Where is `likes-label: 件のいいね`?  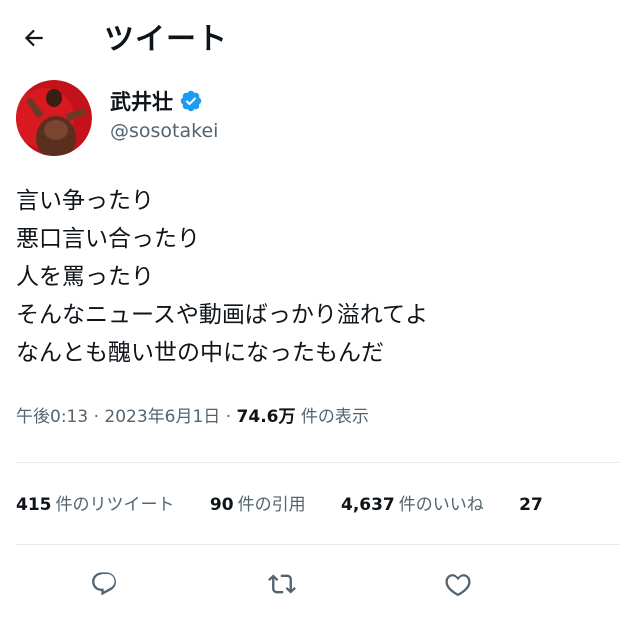 likes-label: 件のいいね is located at coordinates (441, 505).